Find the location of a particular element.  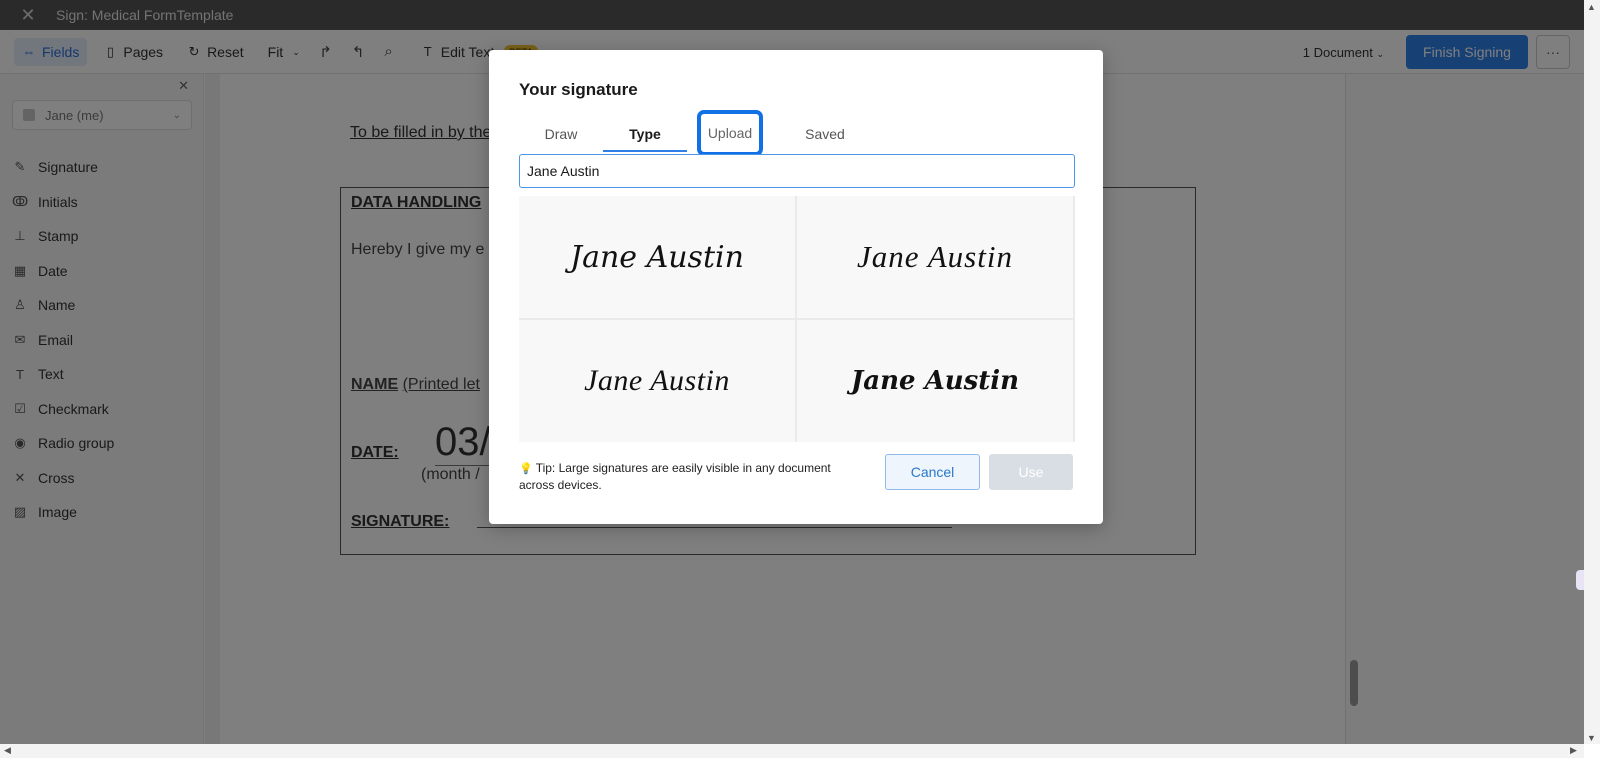

vertical-scrollbar: ▲ ▼ is located at coordinates (1592, 372).